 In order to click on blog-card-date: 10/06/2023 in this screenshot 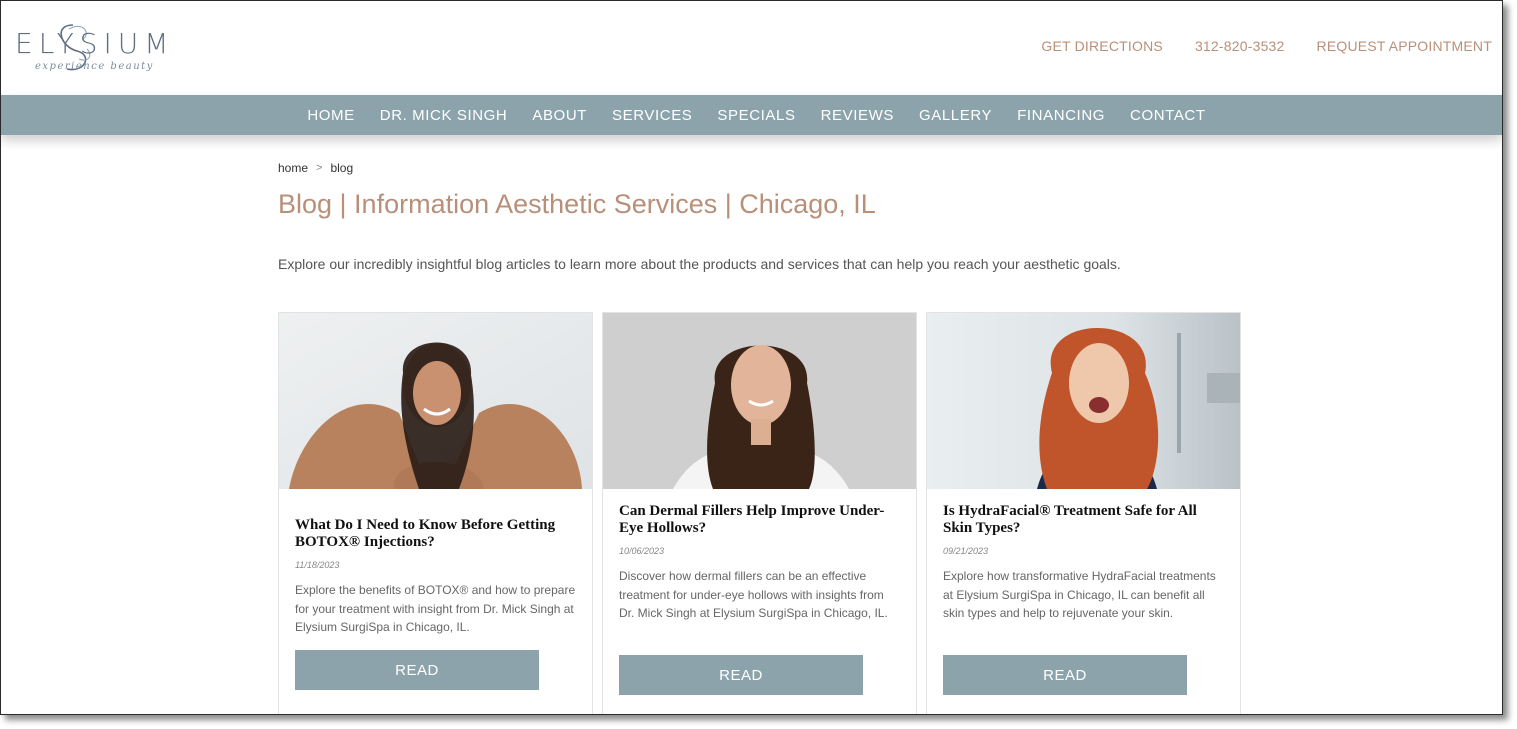, I will do `click(642, 551)`.